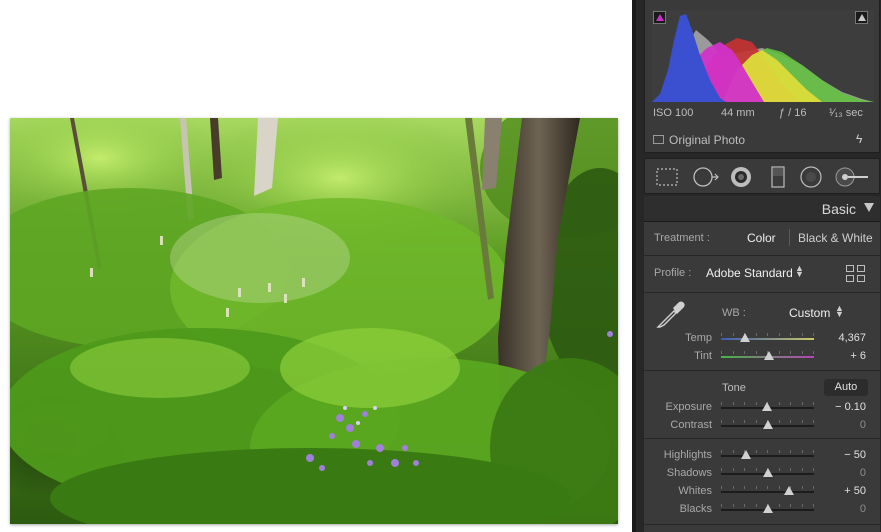 Image resolution: width=881 pixels, height=532 pixels. Describe the element at coordinates (658, 139) in the screenshot. I see `original-photo-checkbox` at that location.